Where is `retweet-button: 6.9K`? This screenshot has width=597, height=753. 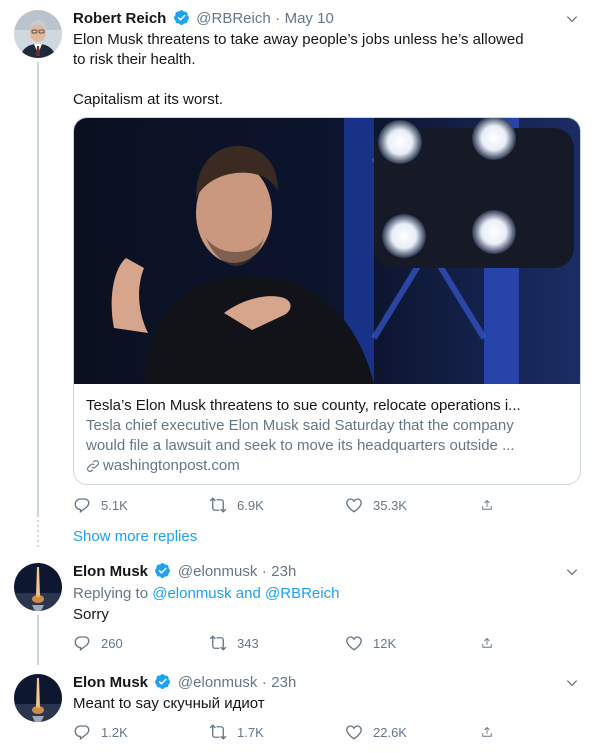
retweet-button: 6.9K is located at coordinates (277, 505).